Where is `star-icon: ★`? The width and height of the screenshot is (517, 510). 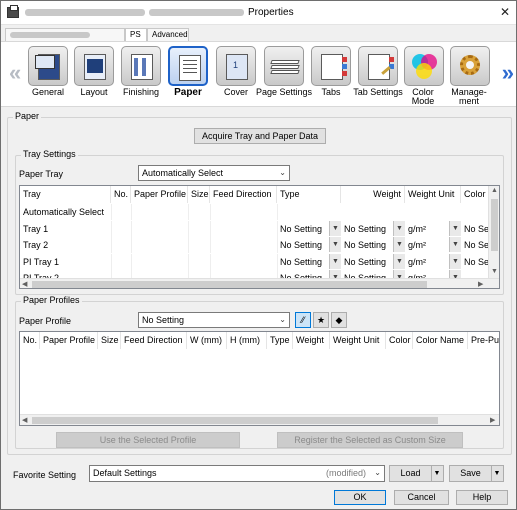
star-icon: ★ is located at coordinates (321, 320).